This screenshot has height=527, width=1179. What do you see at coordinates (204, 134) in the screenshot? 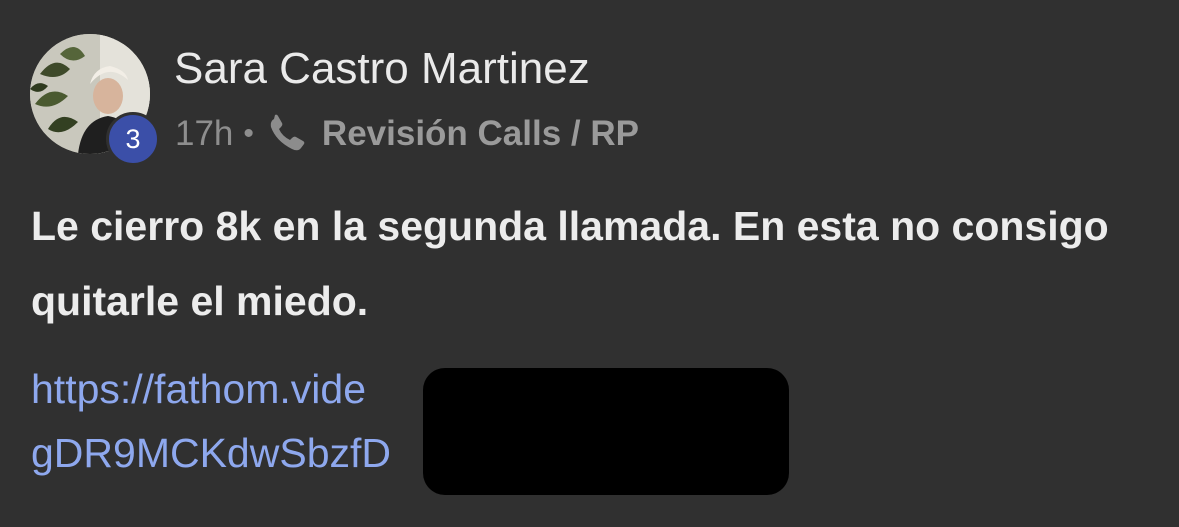
I see `post-time: 17h` at bounding box center [204, 134].